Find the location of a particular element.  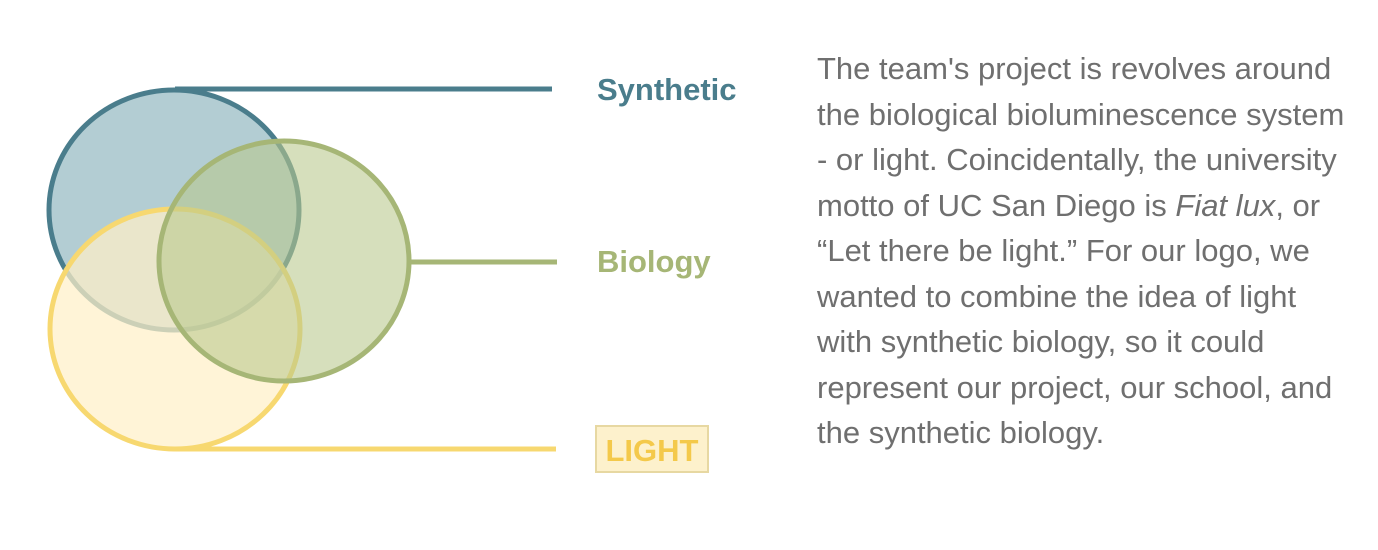

light-label: LIGHT is located at coordinates (652, 449).